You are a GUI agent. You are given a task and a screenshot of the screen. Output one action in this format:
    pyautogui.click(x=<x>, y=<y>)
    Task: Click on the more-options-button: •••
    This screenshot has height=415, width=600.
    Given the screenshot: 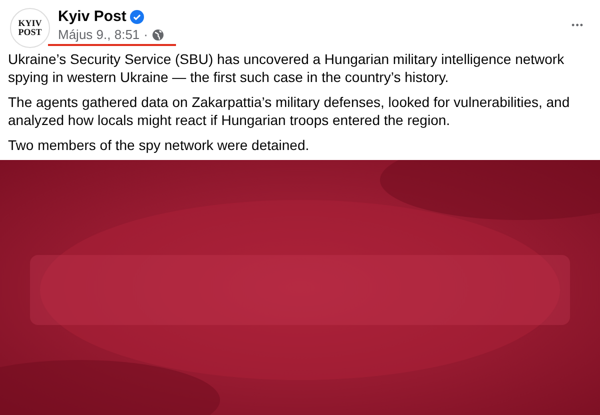 What is the action you would take?
    pyautogui.click(x=578, y=25)
    